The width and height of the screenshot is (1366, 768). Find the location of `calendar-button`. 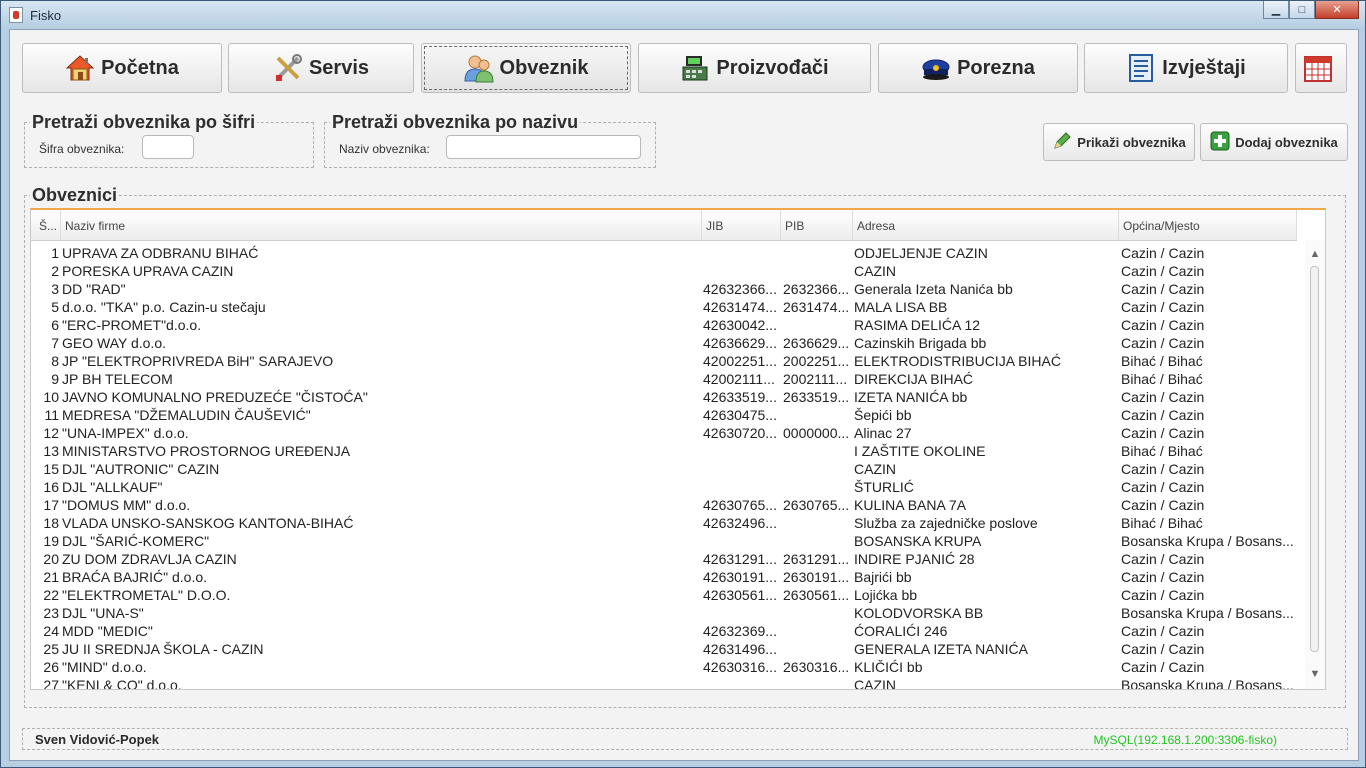

calendar-button is located at coordinates (1321, 68).